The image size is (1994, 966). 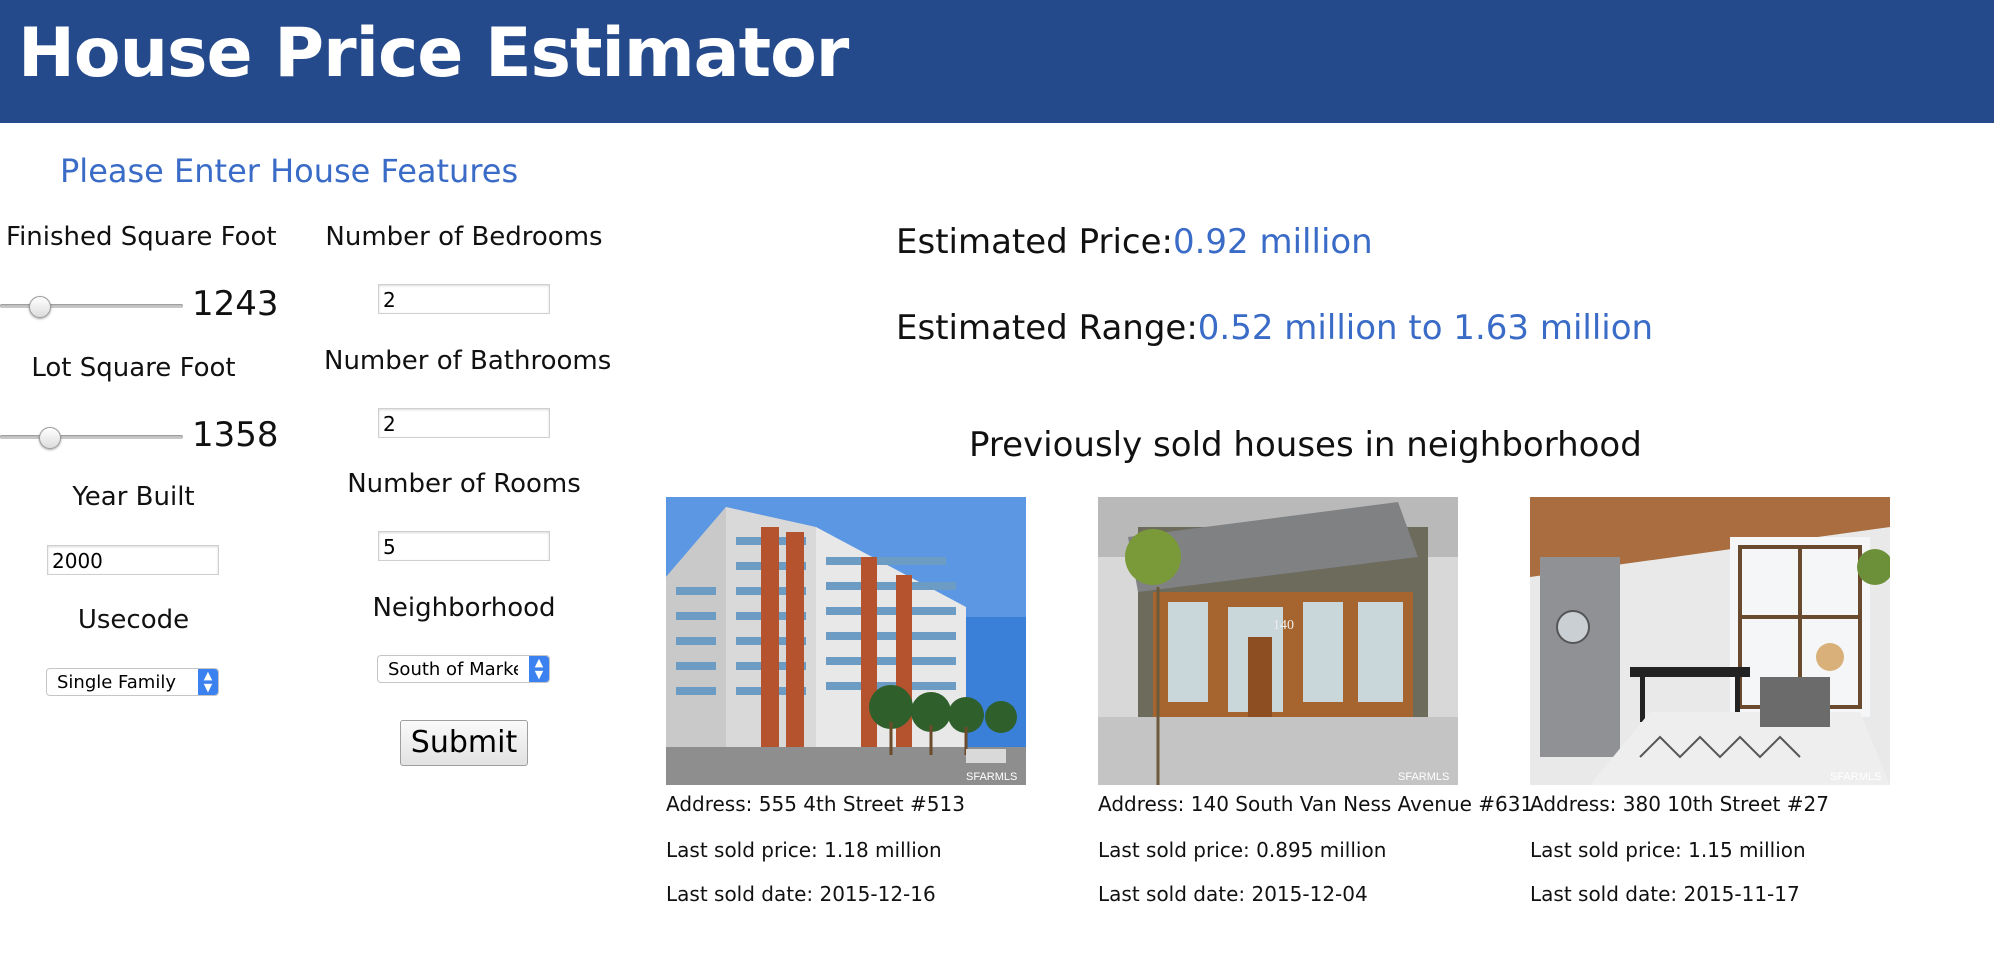 I want to click on estimated-price: Estimated Price:0.92 million, so click(x=1134, y=242).